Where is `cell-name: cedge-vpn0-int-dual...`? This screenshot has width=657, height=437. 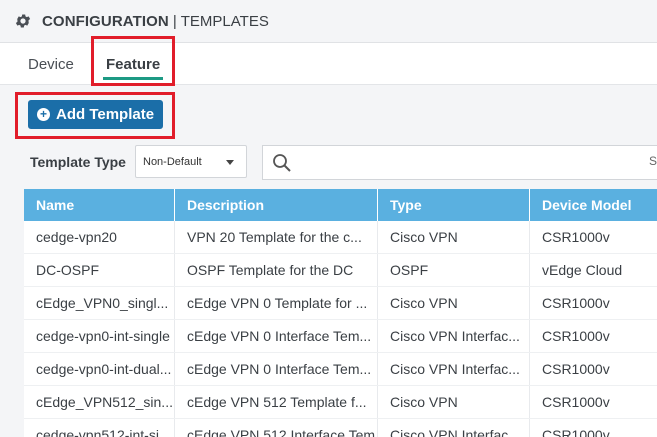
cell-name: cedge-vpn0-int-dual... is located at coordinates (99, 369).